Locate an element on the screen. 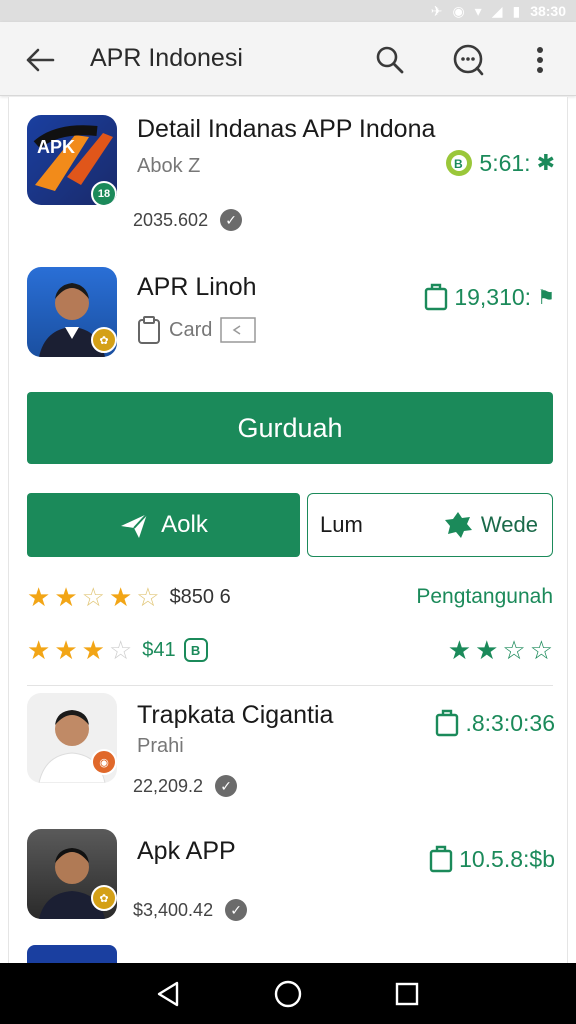 Image resolution: width=576 pixels, height=1024 pixels. app-subtitle: Prahi is located at coordinates (160, 746).